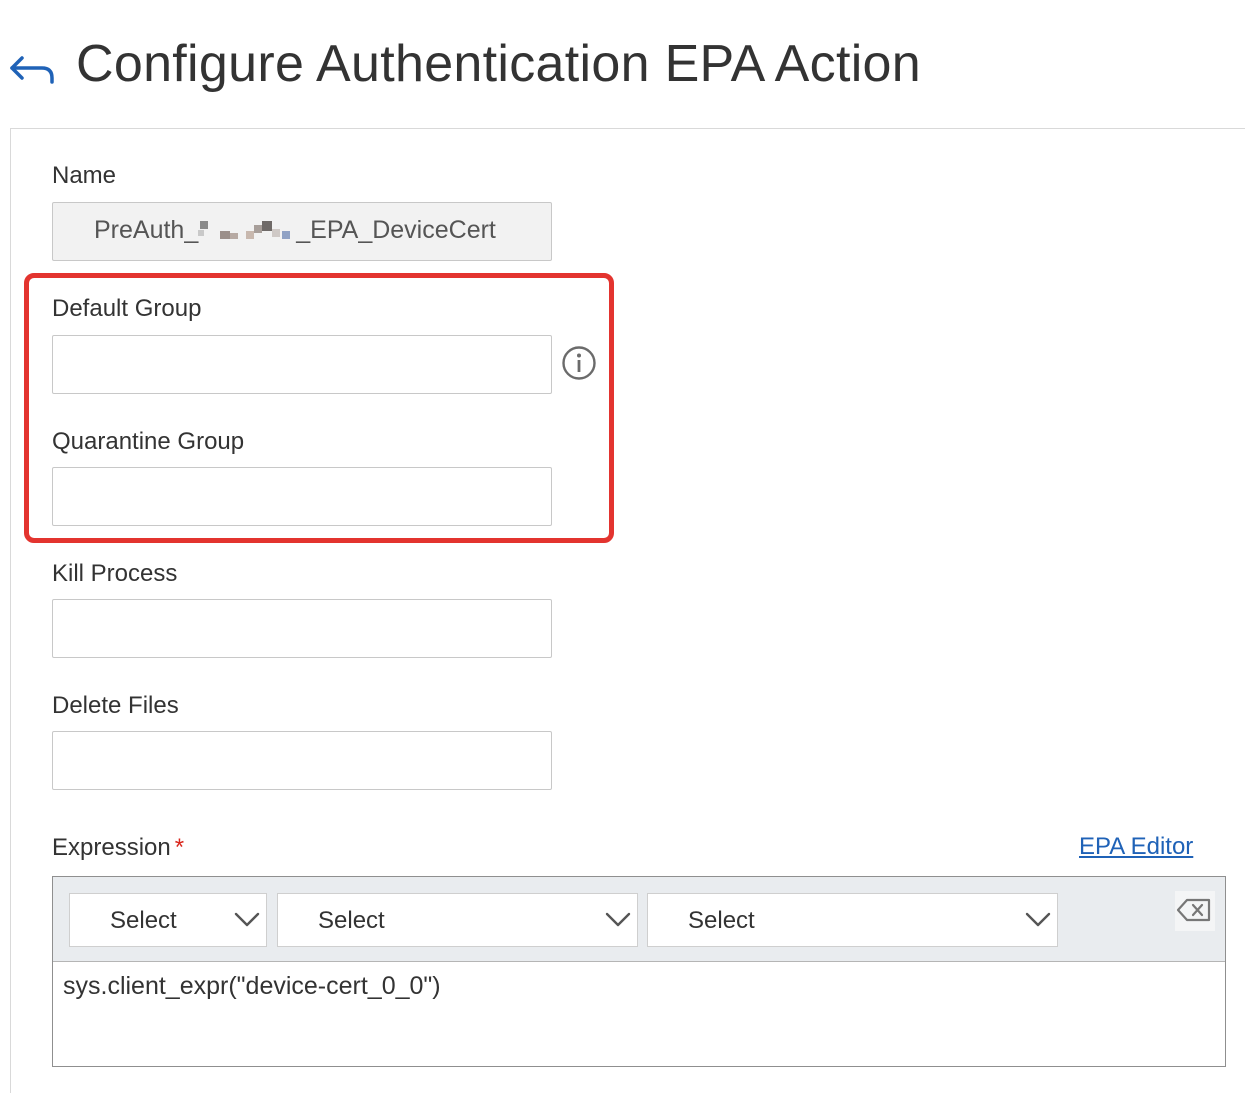 This screenshot has width=1245, height=1093. What do you see at coordinates (148, 441) in the screenshot?
I see `quarantine-group-label: Quarantine Group` at bounding box center [148, 441].